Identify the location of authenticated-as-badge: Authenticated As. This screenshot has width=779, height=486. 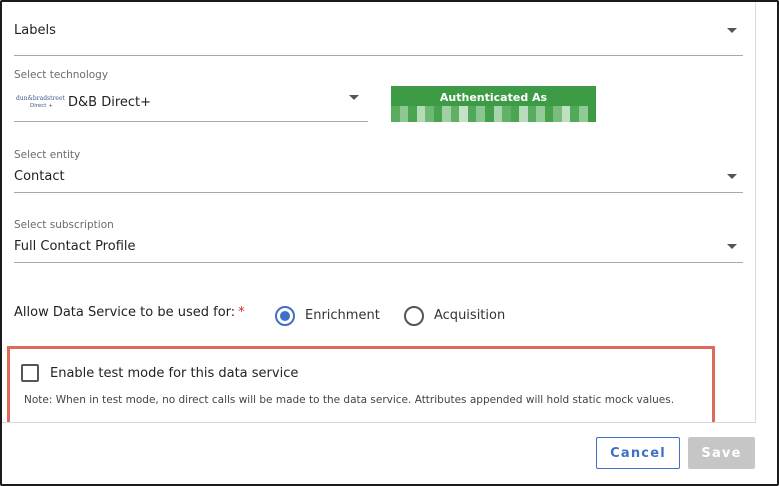
(493, 104).